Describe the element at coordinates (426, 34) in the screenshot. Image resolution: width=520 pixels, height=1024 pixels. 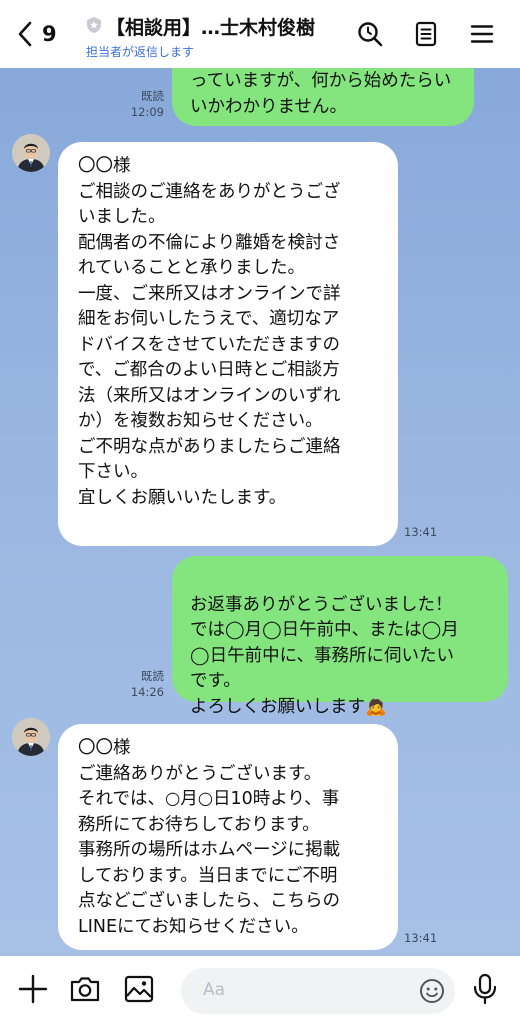
I see `notes-icon` at that location.